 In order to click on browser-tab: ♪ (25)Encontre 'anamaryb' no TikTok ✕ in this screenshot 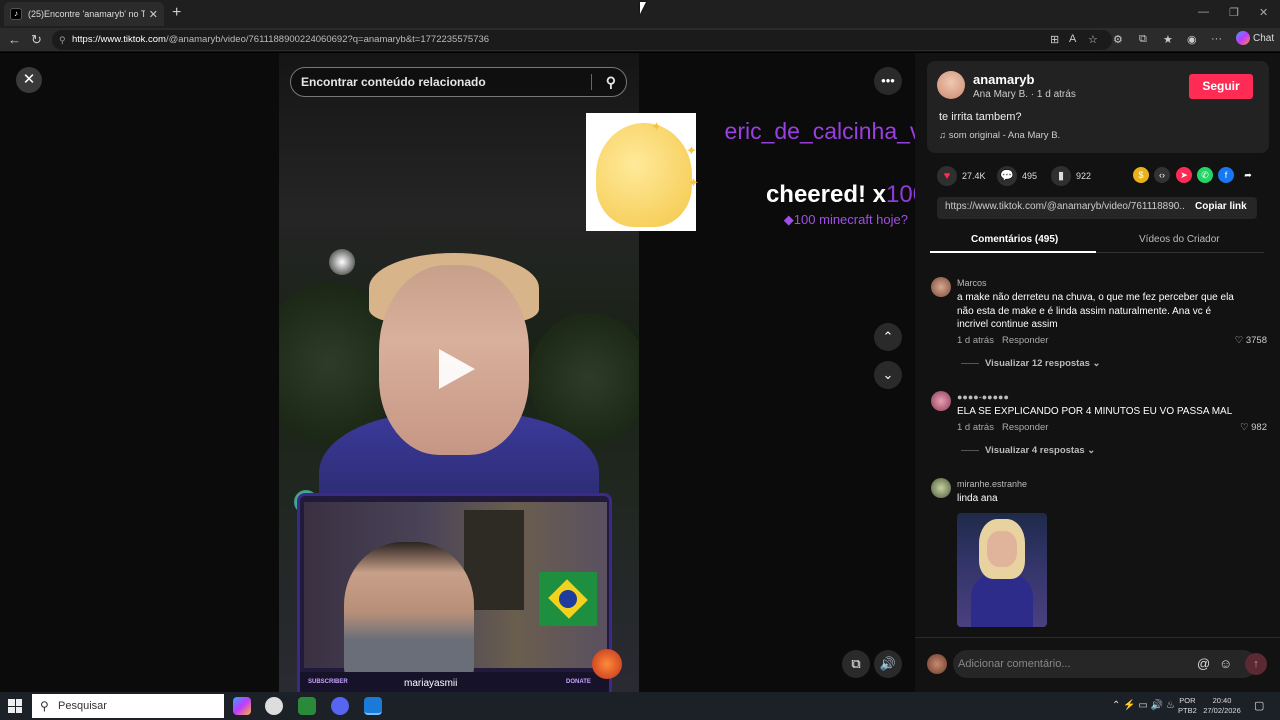, I will do `click(84, 14)`.